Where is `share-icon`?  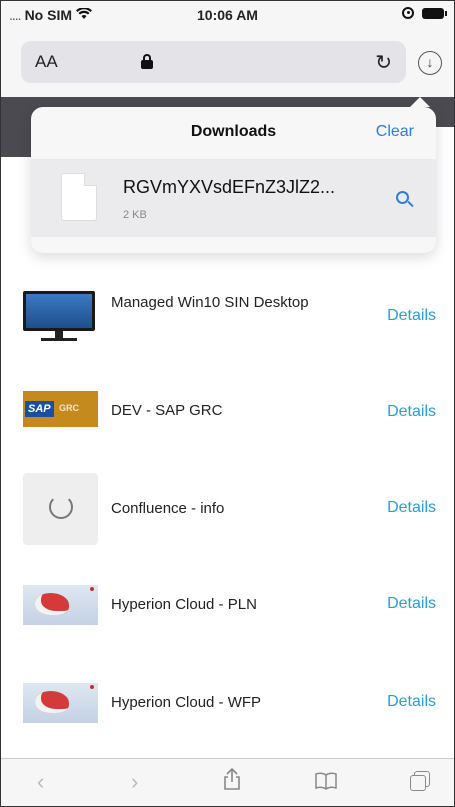
share-icon is located at coordinates (232, 782).